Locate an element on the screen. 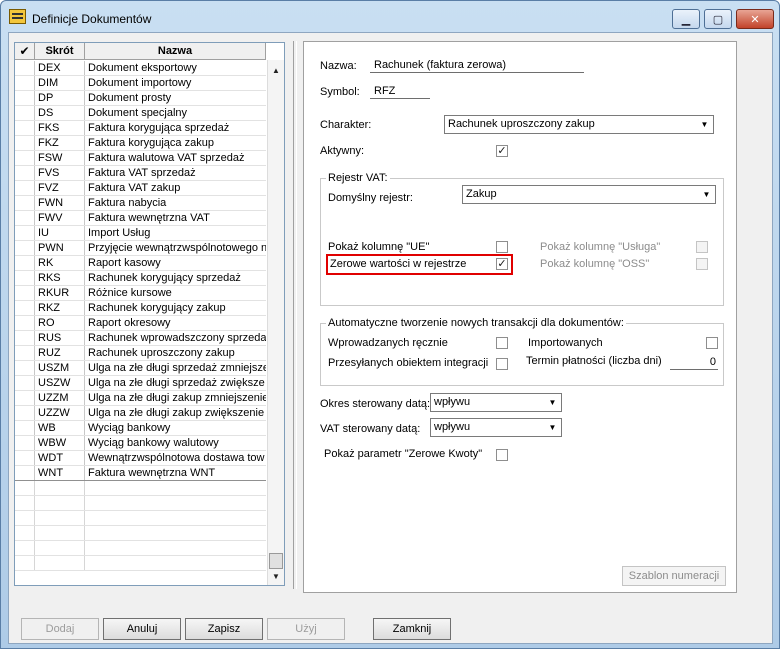 This screenshot has height=649, width=780. panel-splitter is located at coordinates (295, 315).